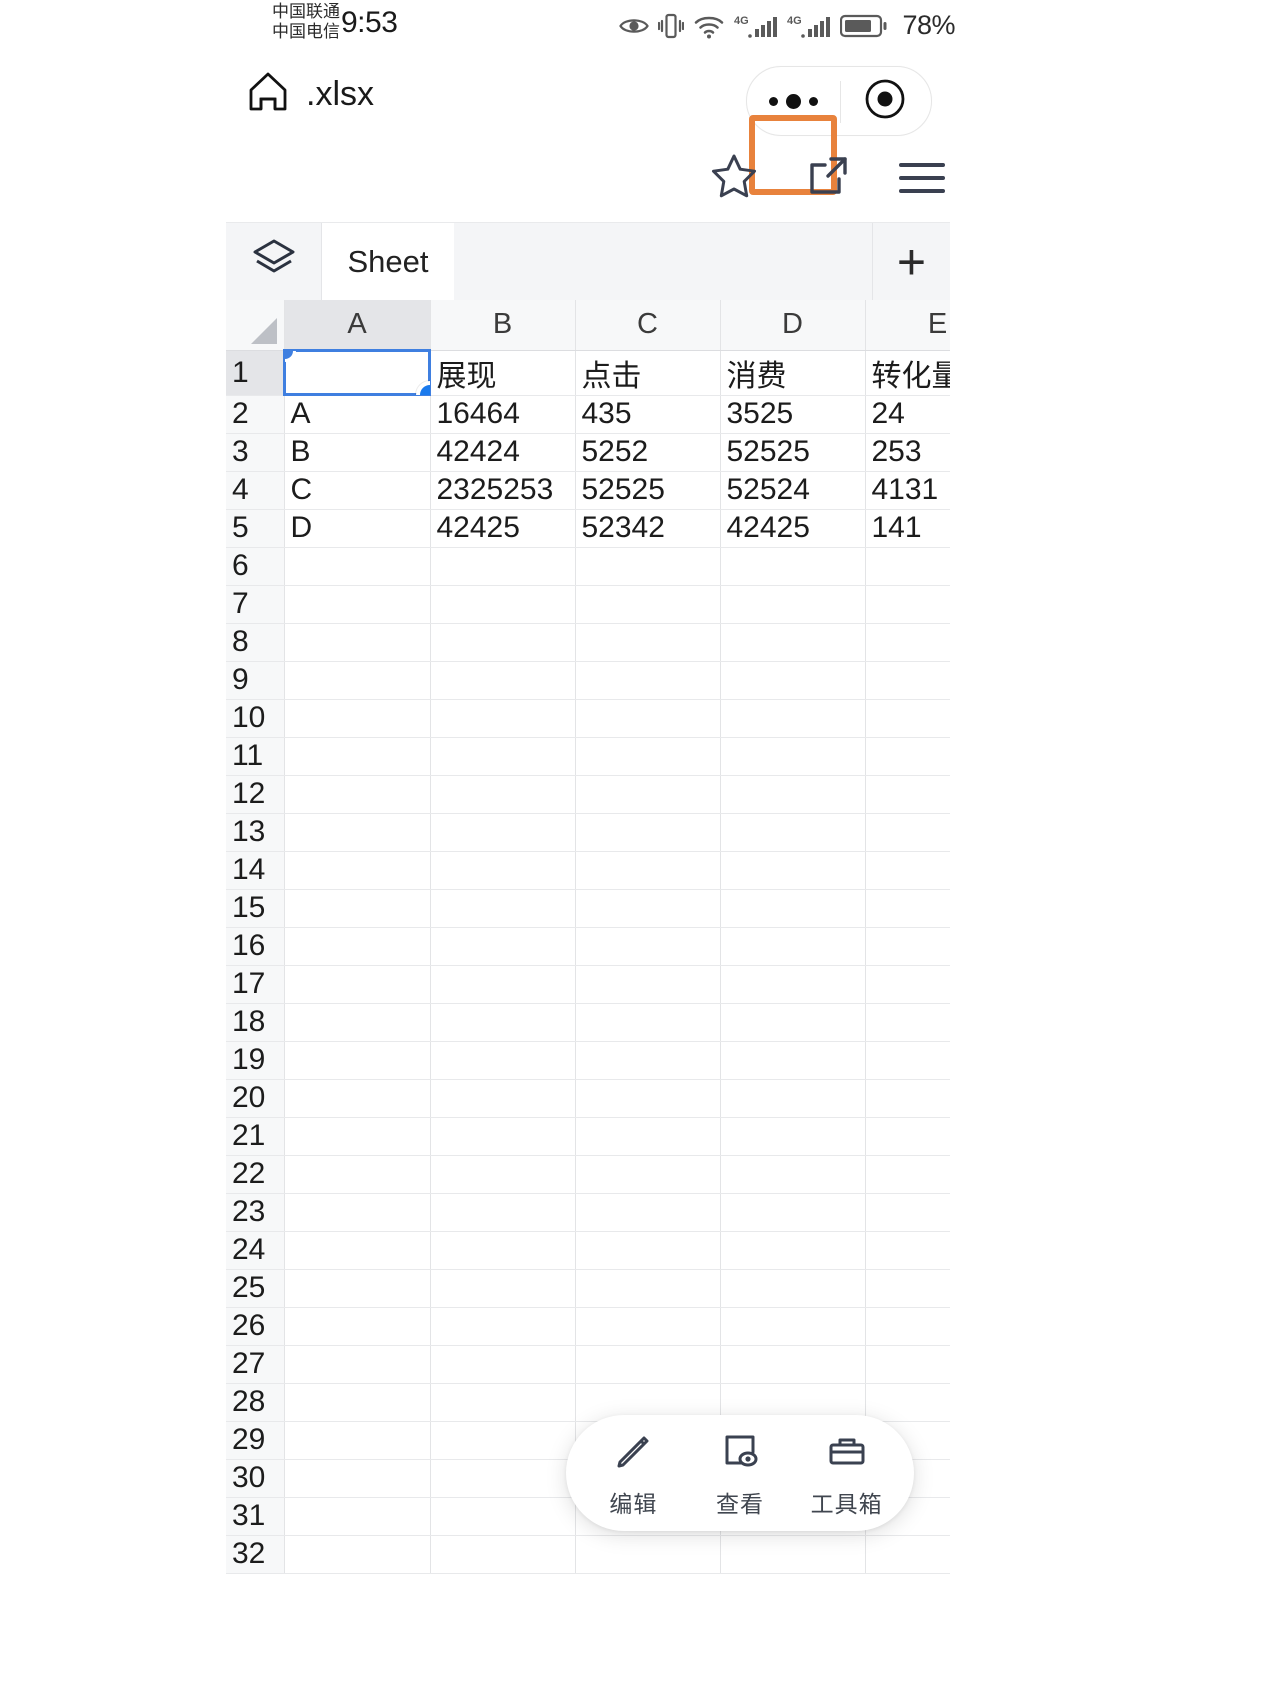 The image size is (1280, 1706). What do you see at coordinates (885, 101) in the screenshot?
I see `close-mini-program-button` at bounding box center [885, 101].